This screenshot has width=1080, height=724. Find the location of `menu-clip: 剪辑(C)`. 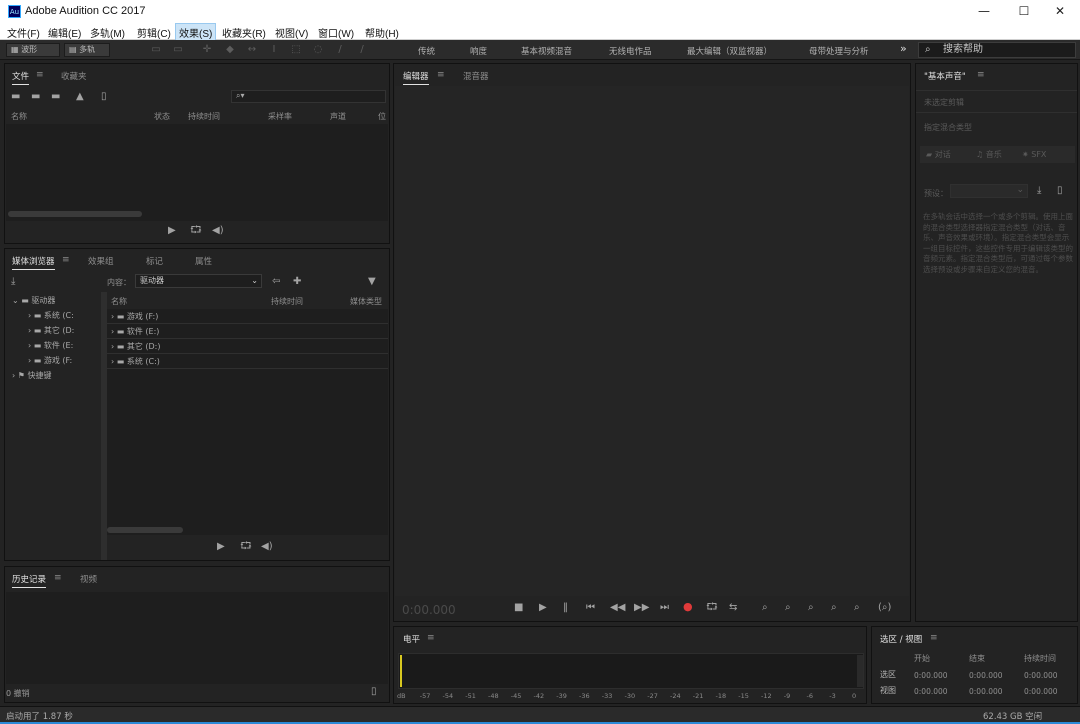

menu-clip: 剪辑(C) is located at coordinates (154, 32).